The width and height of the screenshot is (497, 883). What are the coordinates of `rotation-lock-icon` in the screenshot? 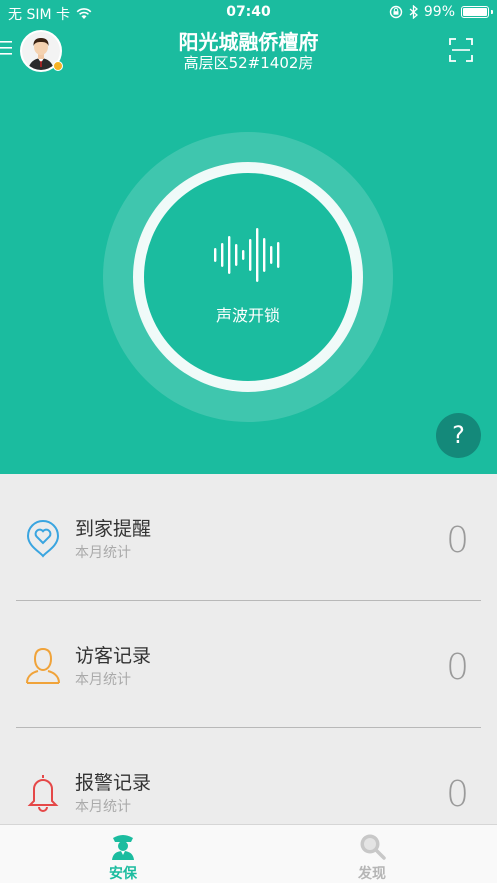 It's located at (396, 12).